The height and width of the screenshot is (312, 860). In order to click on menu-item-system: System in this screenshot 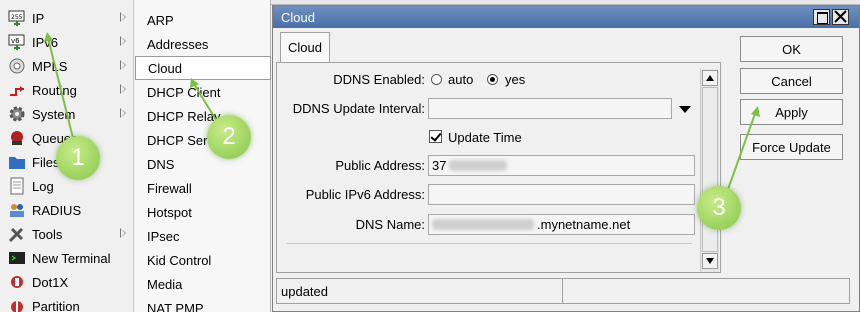, I will do `click(67, 114)`.